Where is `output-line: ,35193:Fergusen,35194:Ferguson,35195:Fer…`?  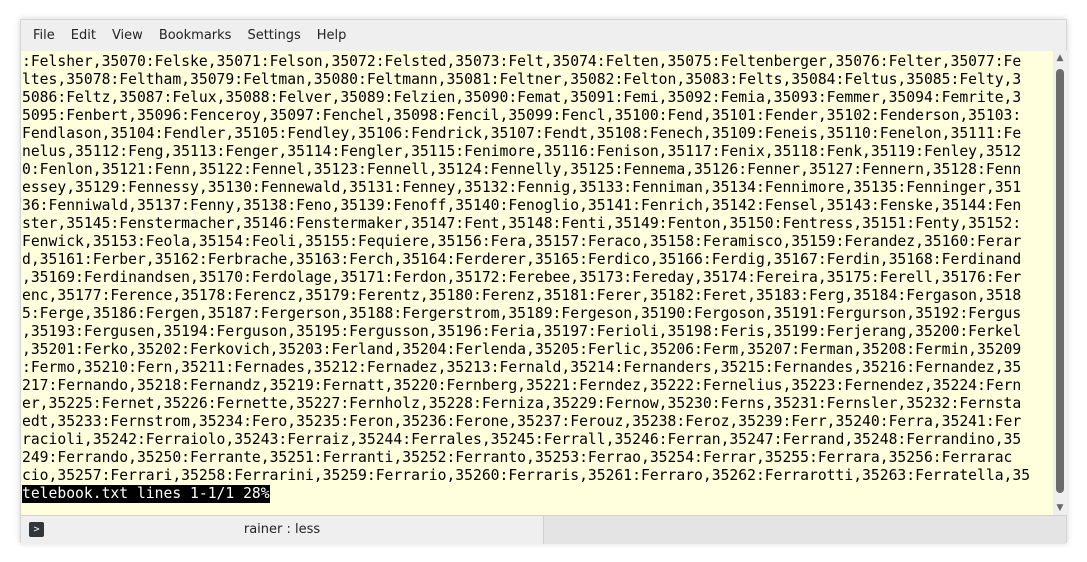 output-line: ,35193:Fergusen,35194:Ferguson,35195:Fer… is located at coordinates (522, 331).